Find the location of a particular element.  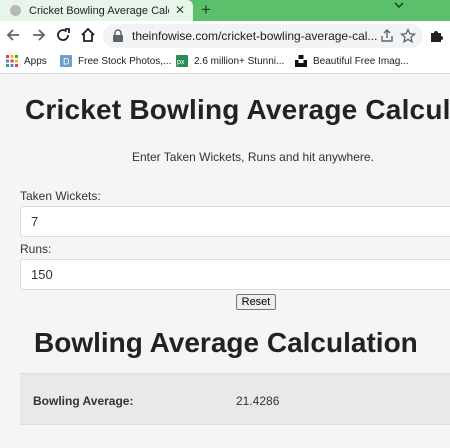

wickets-label: Taken Wickets: is located at coordinates (60, 196).